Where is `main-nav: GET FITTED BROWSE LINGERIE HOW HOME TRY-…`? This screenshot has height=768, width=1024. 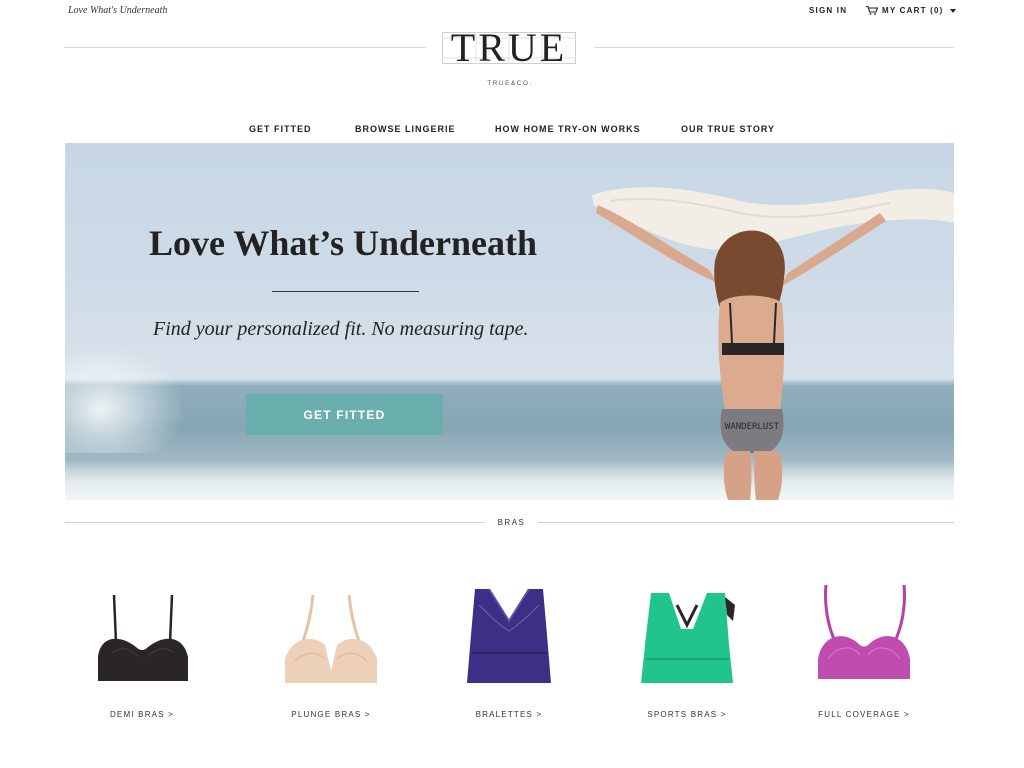 main-nav: GET FITTED BROWSE LINGERIE HOW HOME TRY-… is located at coordinates (512, 130).